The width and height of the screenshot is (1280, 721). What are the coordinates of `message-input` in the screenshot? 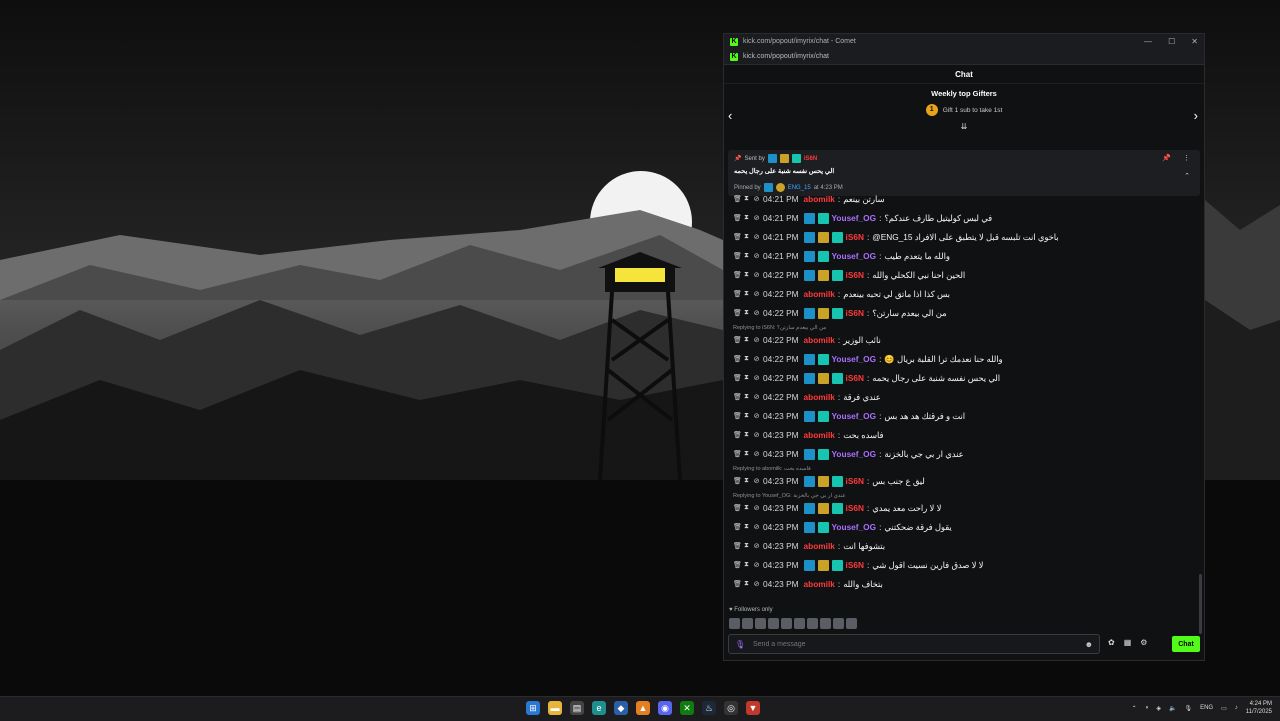 It's located at (918, 644).